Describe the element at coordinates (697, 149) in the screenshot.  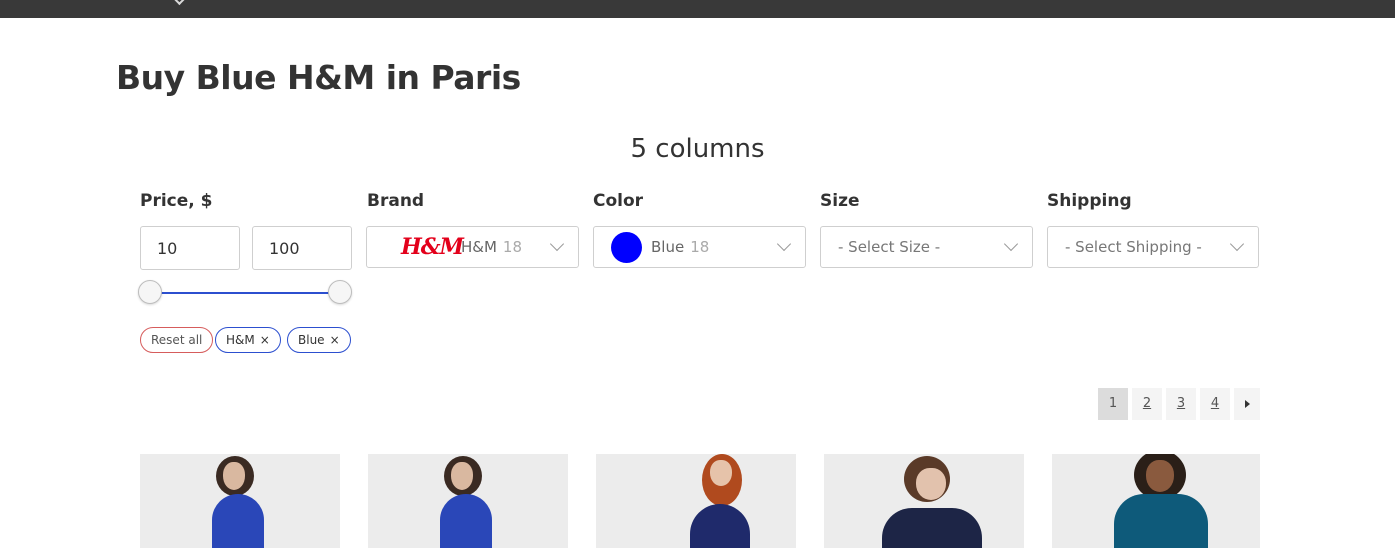
I see `page-subtitle: 5 columns` at that location.